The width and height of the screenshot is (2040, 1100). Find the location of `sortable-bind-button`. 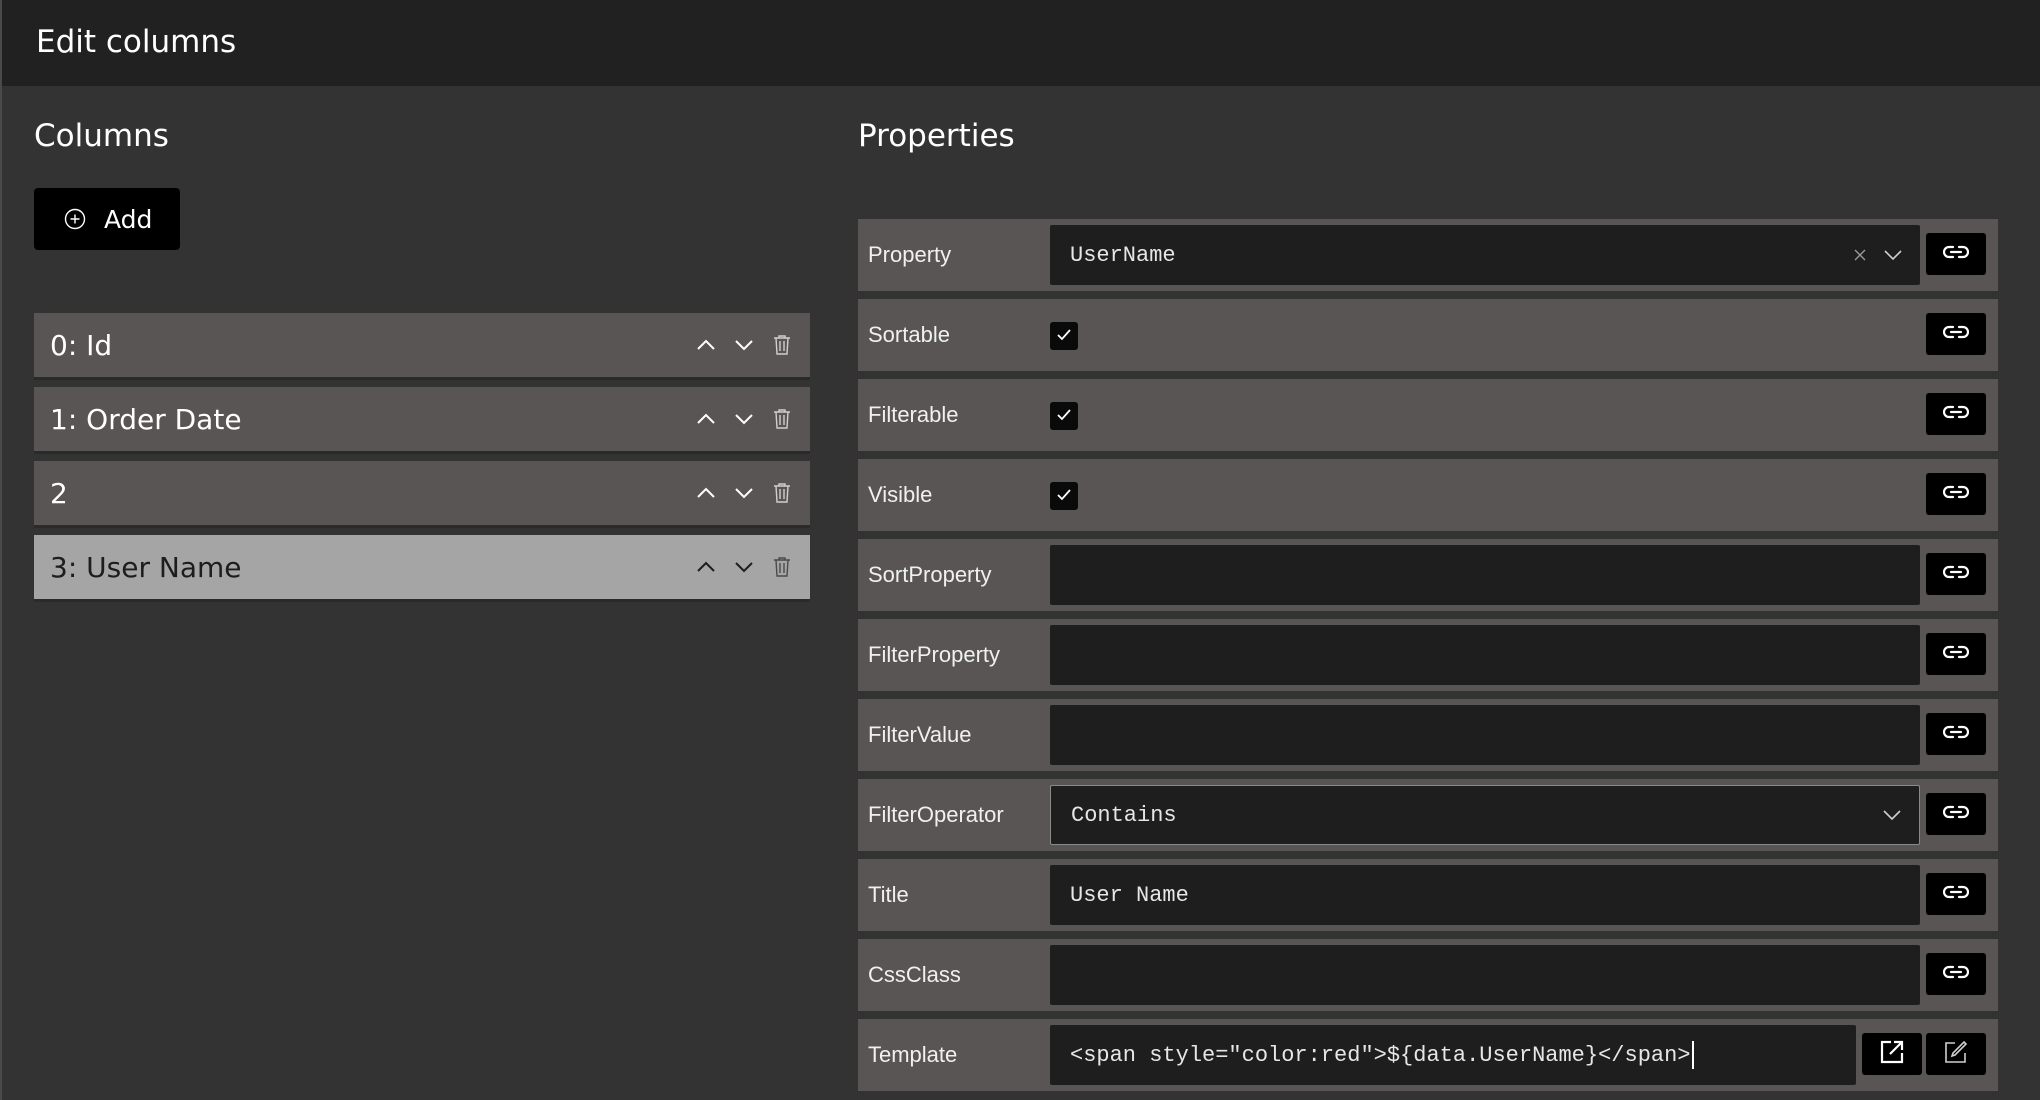

sortable-bind-button is located at coordinates (1956, 334).